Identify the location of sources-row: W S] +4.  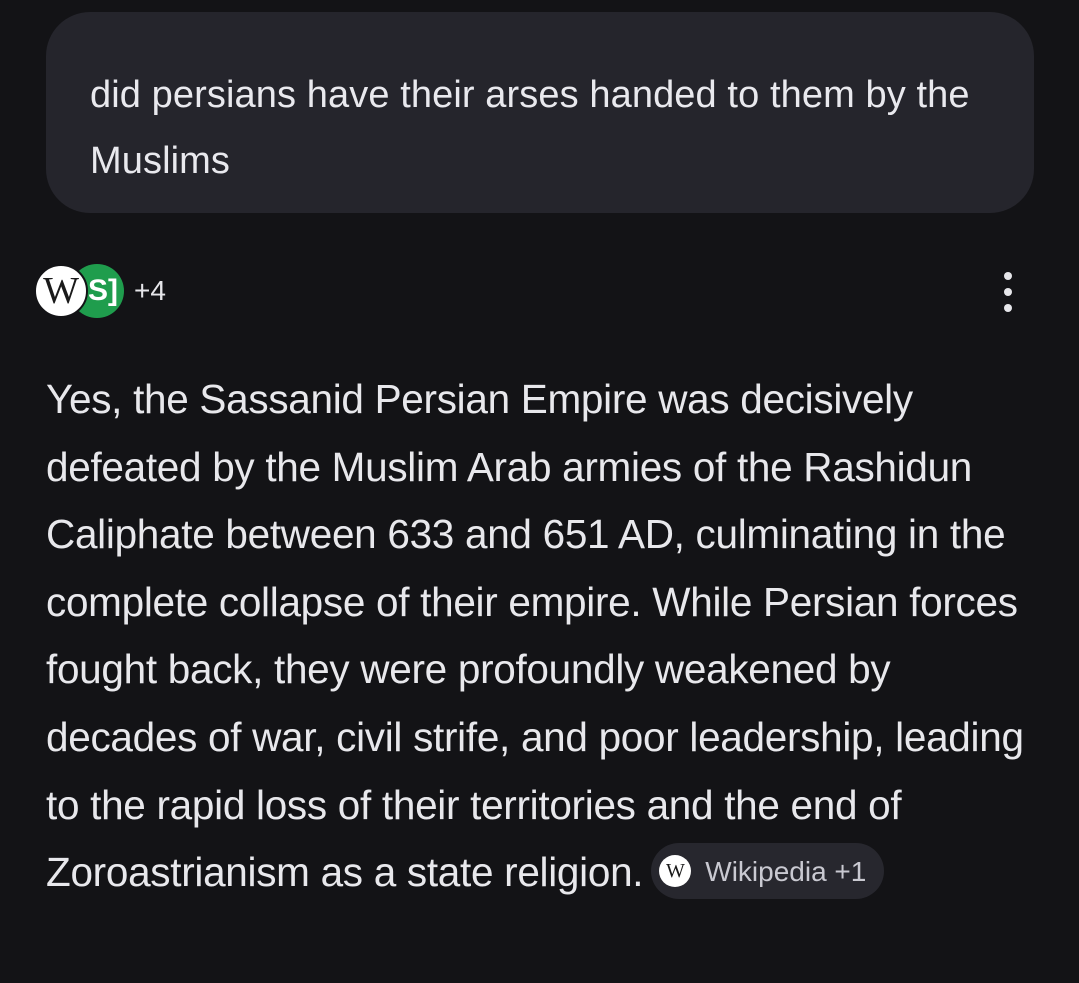
(100, 291).